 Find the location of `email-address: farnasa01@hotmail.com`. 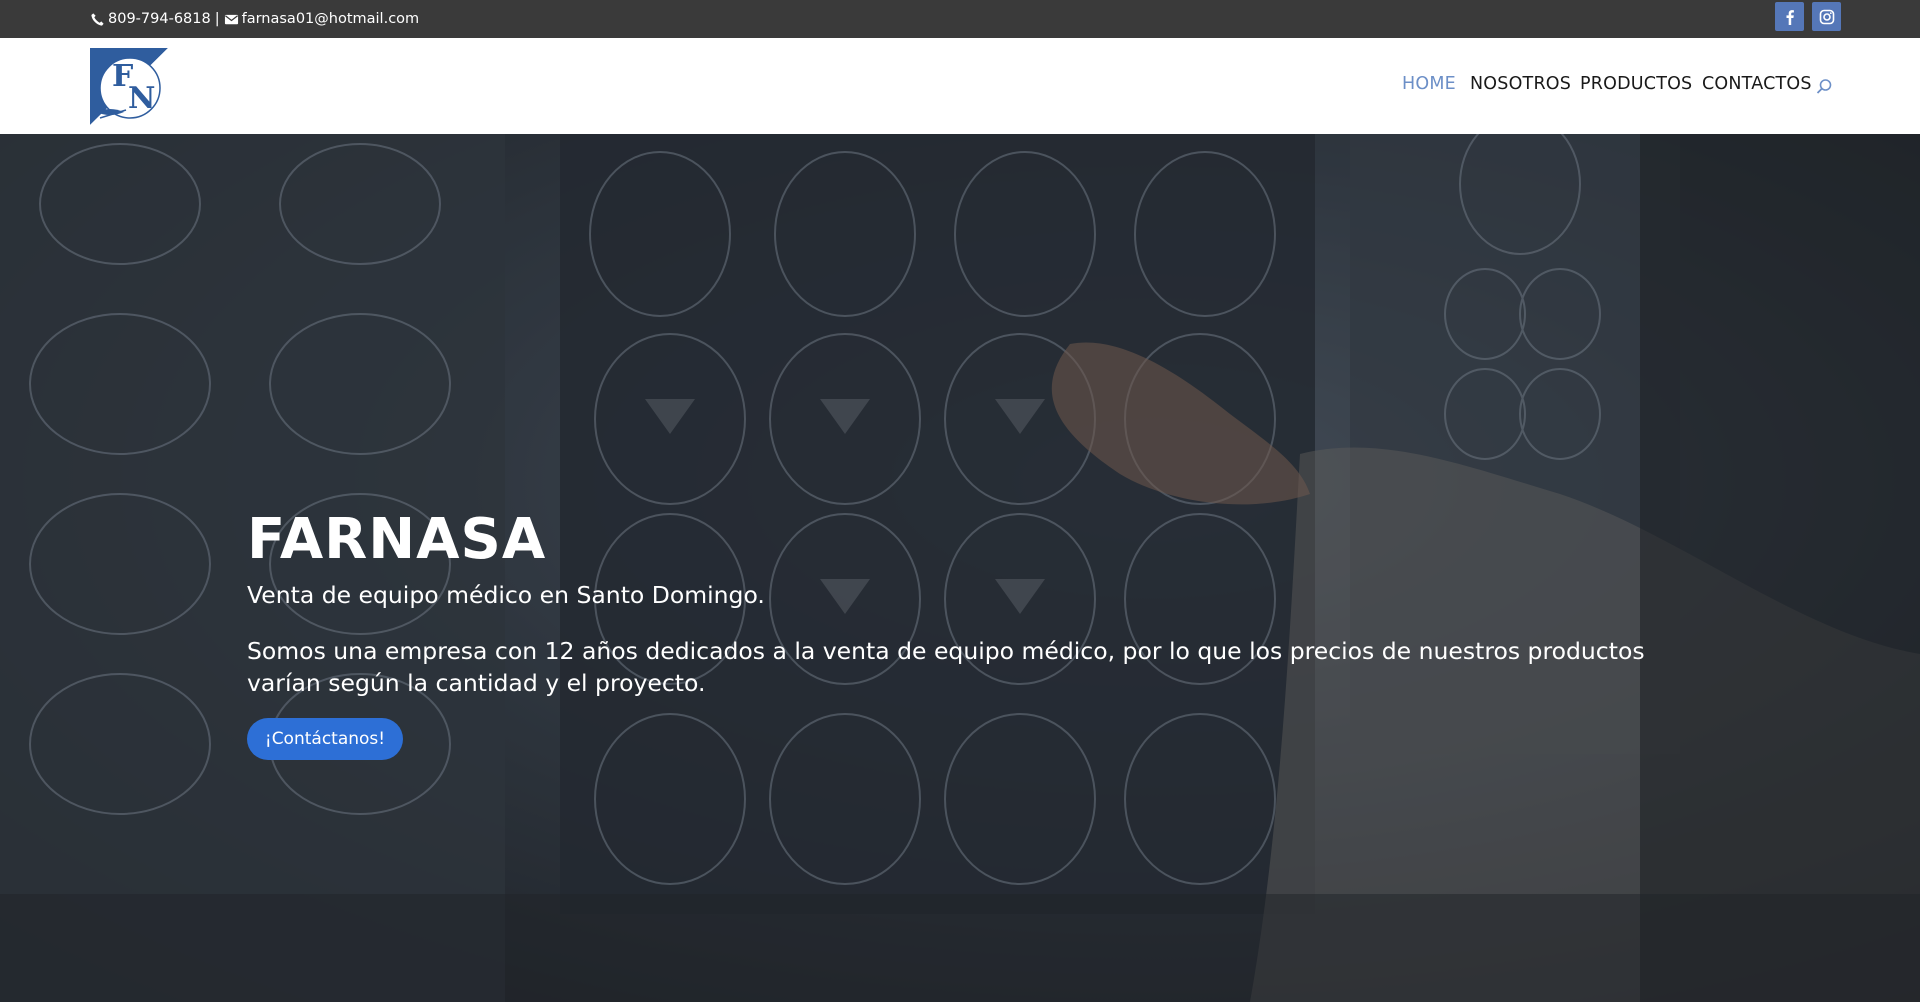

email-address: farnasa01@hotmail.com is located at coordinates (331, 19).